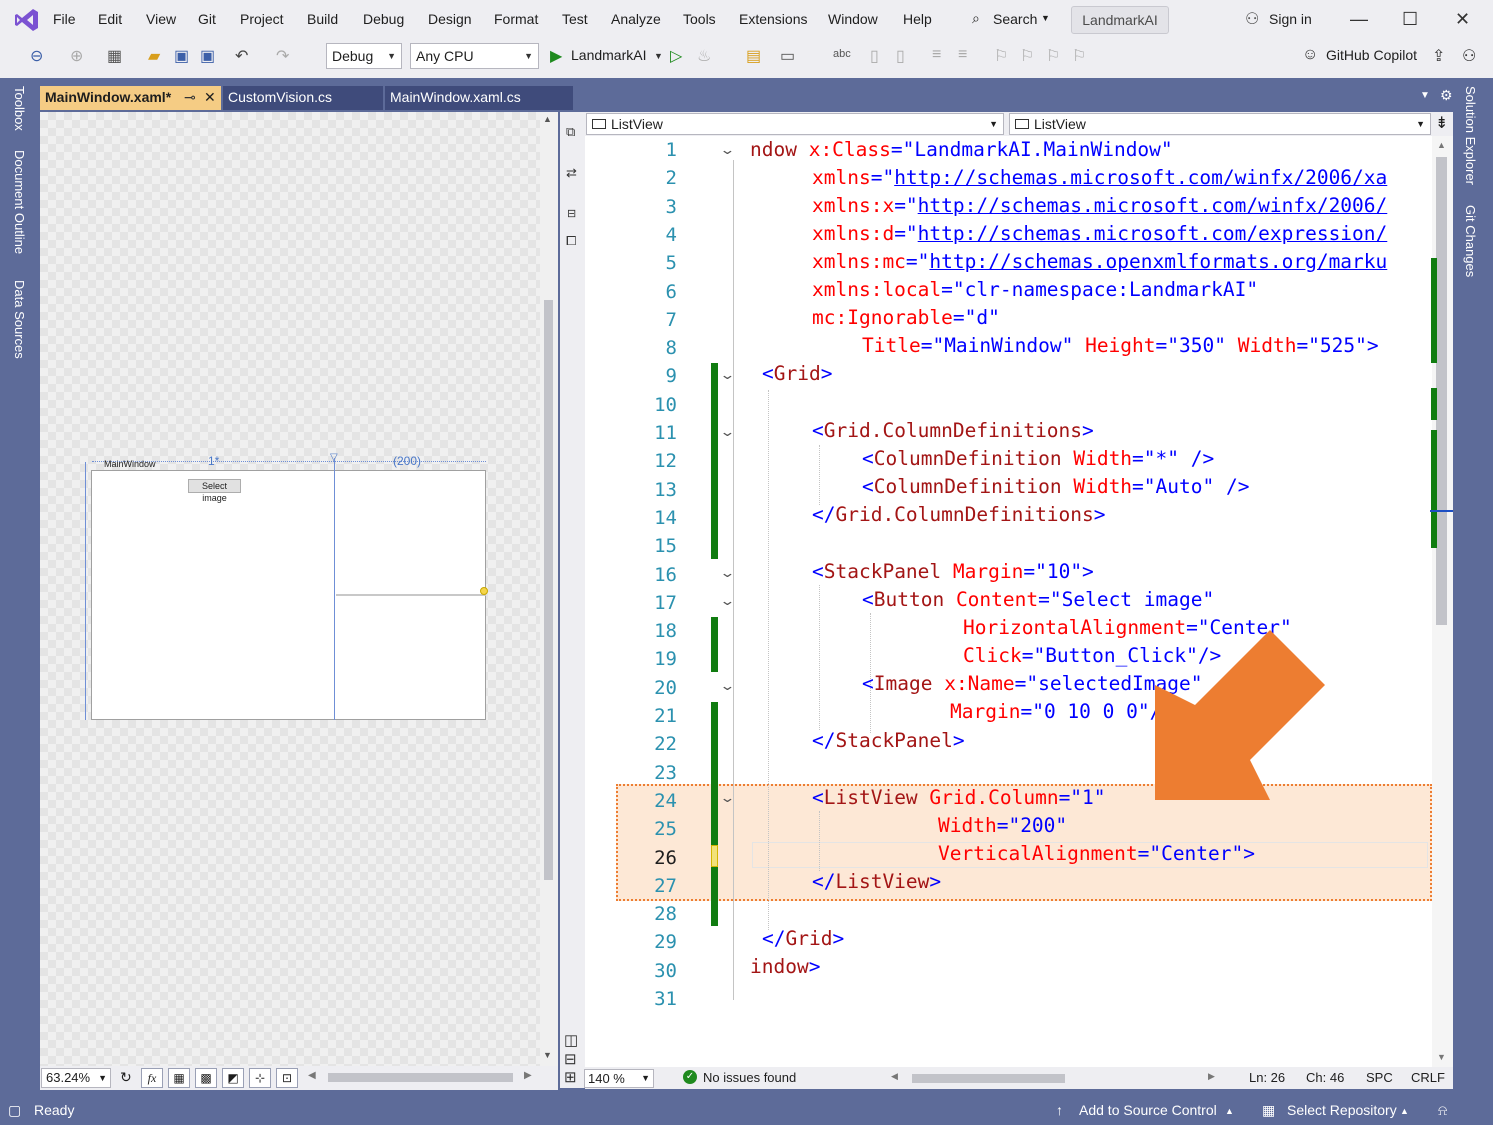 The height and width of the screenshot is (1125, 1493). What do you see at coordinates (570, 1059) in the screenshot?
I see `horizontal-split-icon: ⊟` at bounding box center [570, 1059].